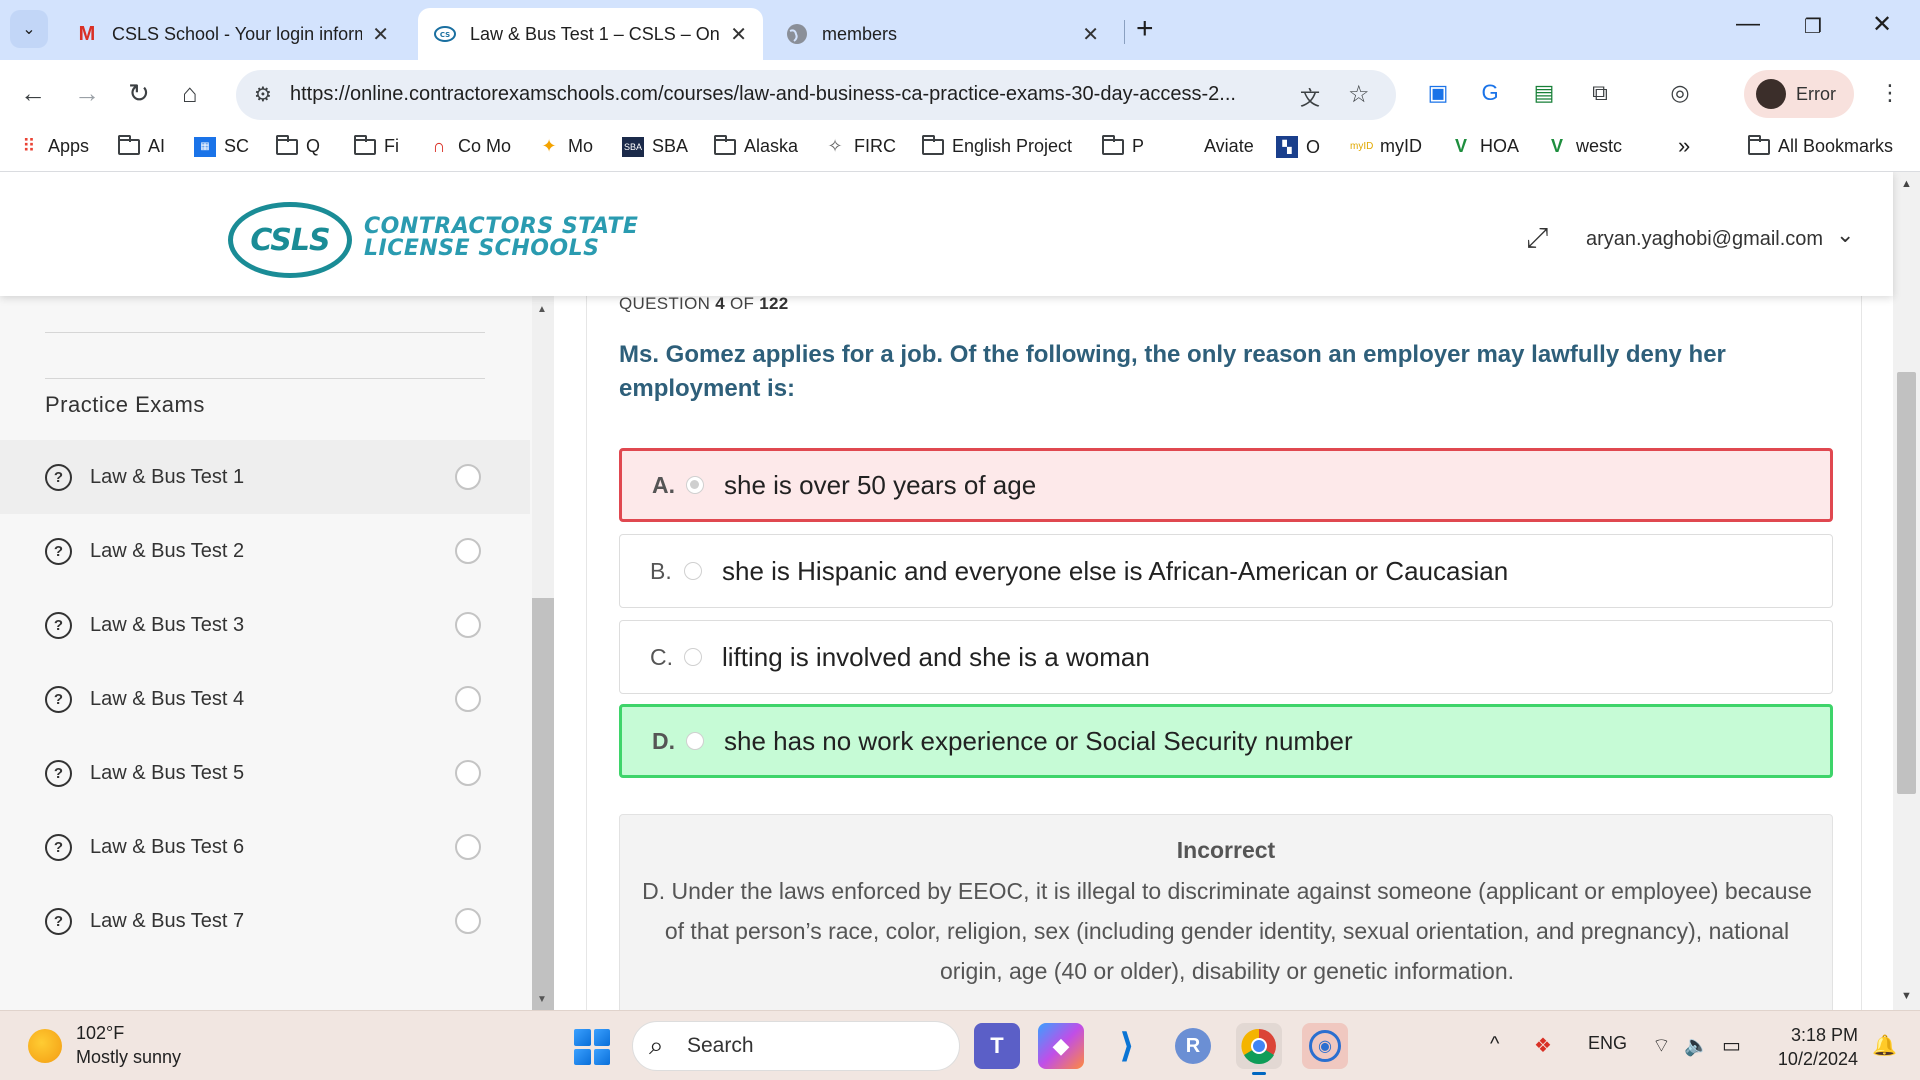 This screenshot has width=1920, height=1080. Describe the element at coordinates (860, 146) in the screenshot. I see `bookmark-firc: ✧ FIRC` at that location.